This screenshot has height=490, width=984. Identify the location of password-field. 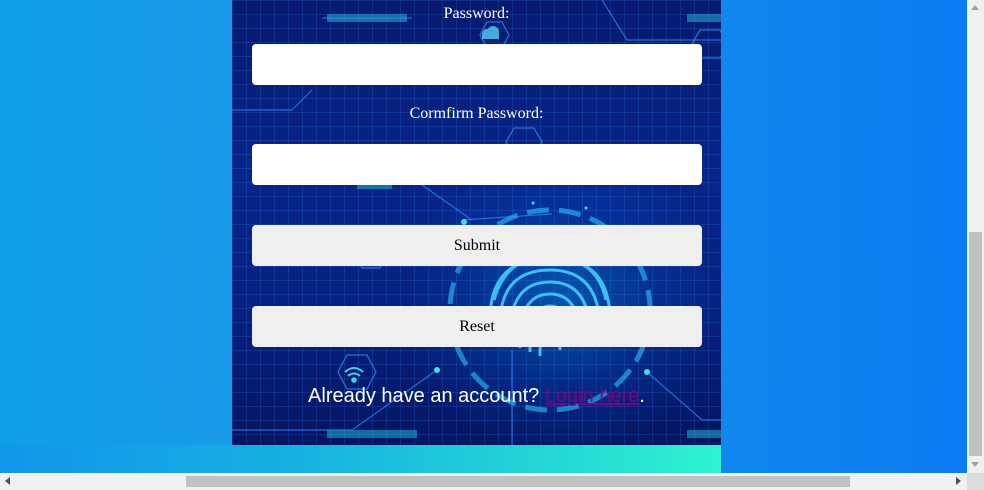
(477, 64).